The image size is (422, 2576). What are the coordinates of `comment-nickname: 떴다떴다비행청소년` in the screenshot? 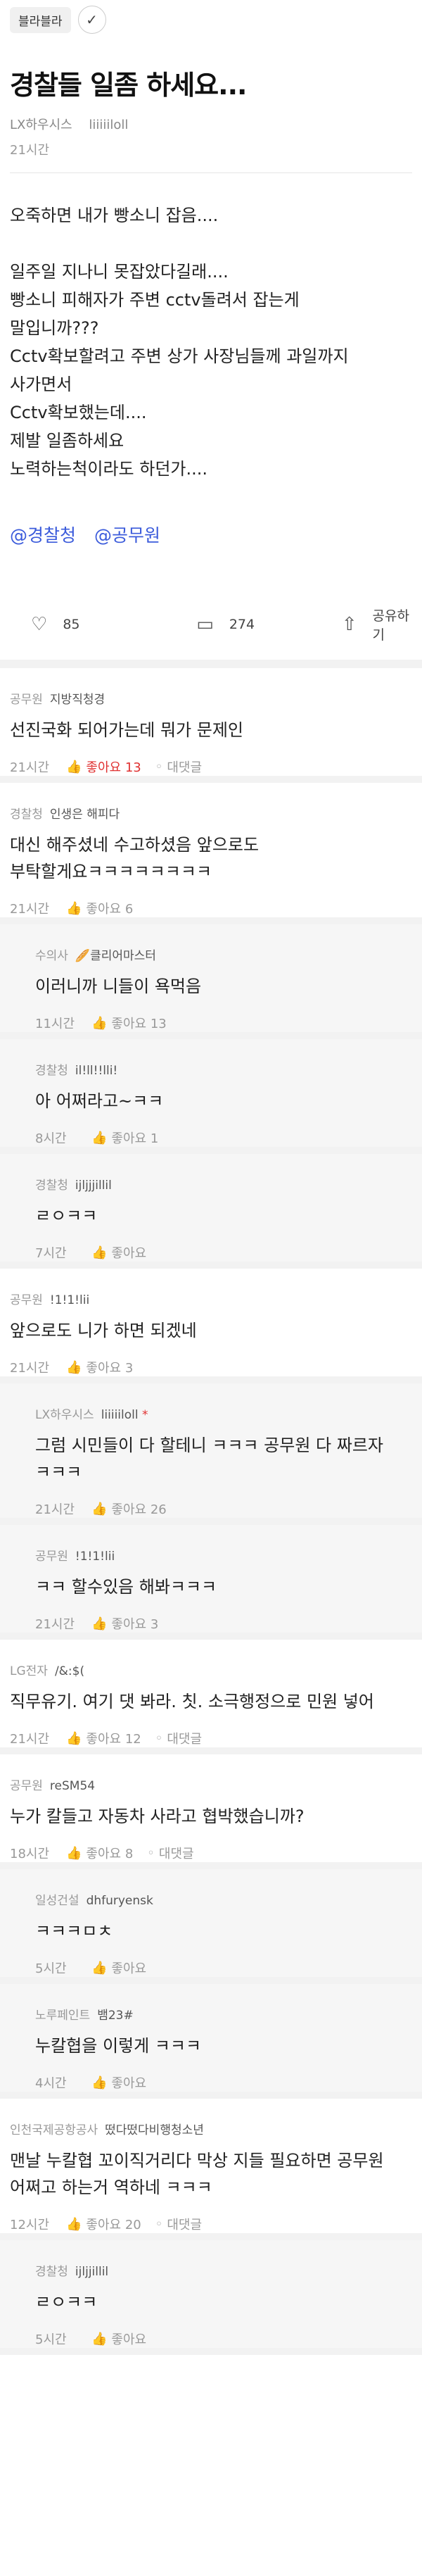 It's located at (154, 2130).